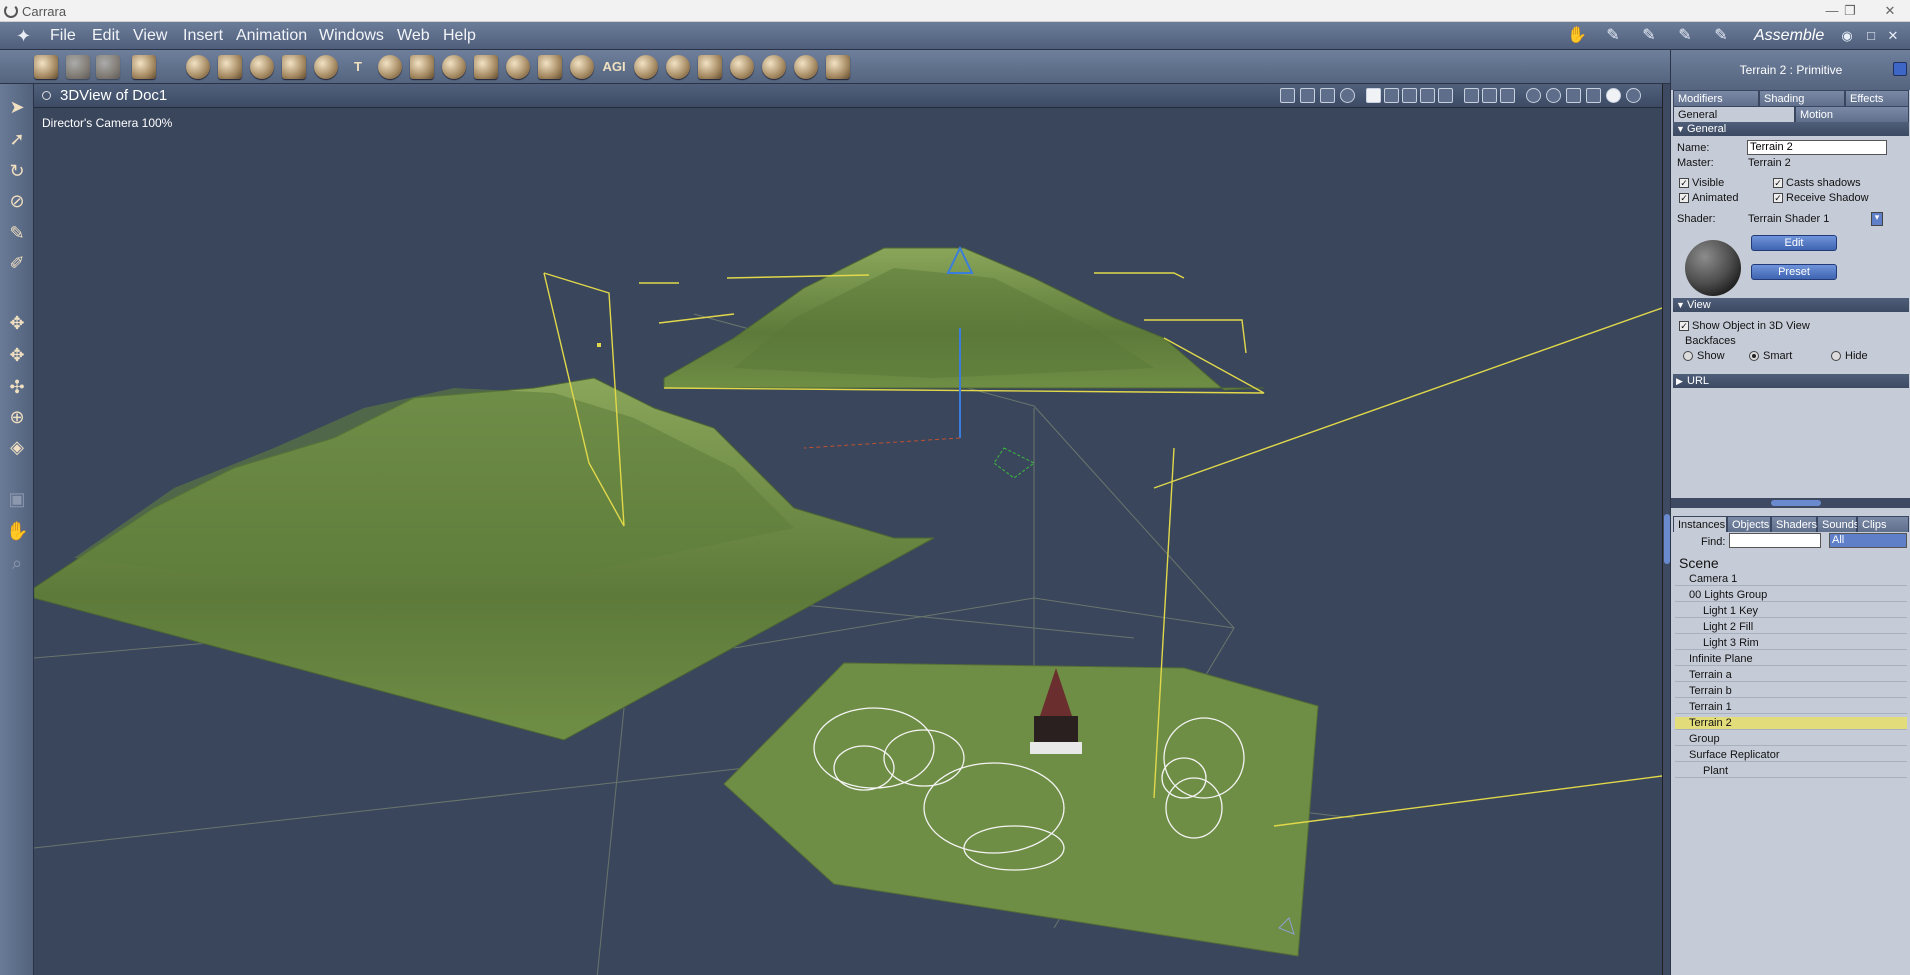 This screenshot has width=1910, height=975. What do you see at coordinates (1791, 659) in the screenshot?
I see `tree-item-infinite-plane: Infinite Plane` at bounding box center [1791, 659].